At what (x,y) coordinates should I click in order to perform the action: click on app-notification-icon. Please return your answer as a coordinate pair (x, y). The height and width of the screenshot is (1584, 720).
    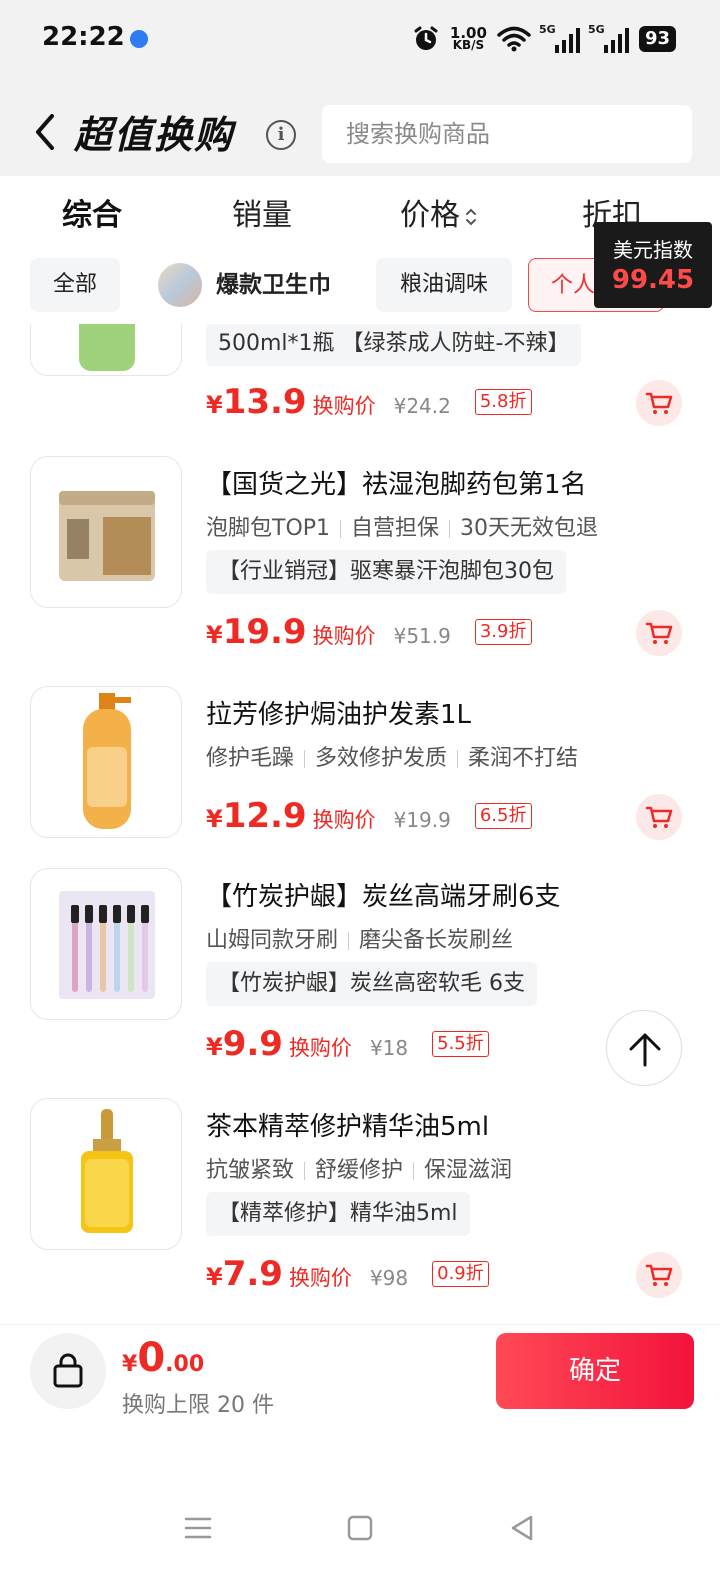
    Looking at the image, I should click on (139, 39).